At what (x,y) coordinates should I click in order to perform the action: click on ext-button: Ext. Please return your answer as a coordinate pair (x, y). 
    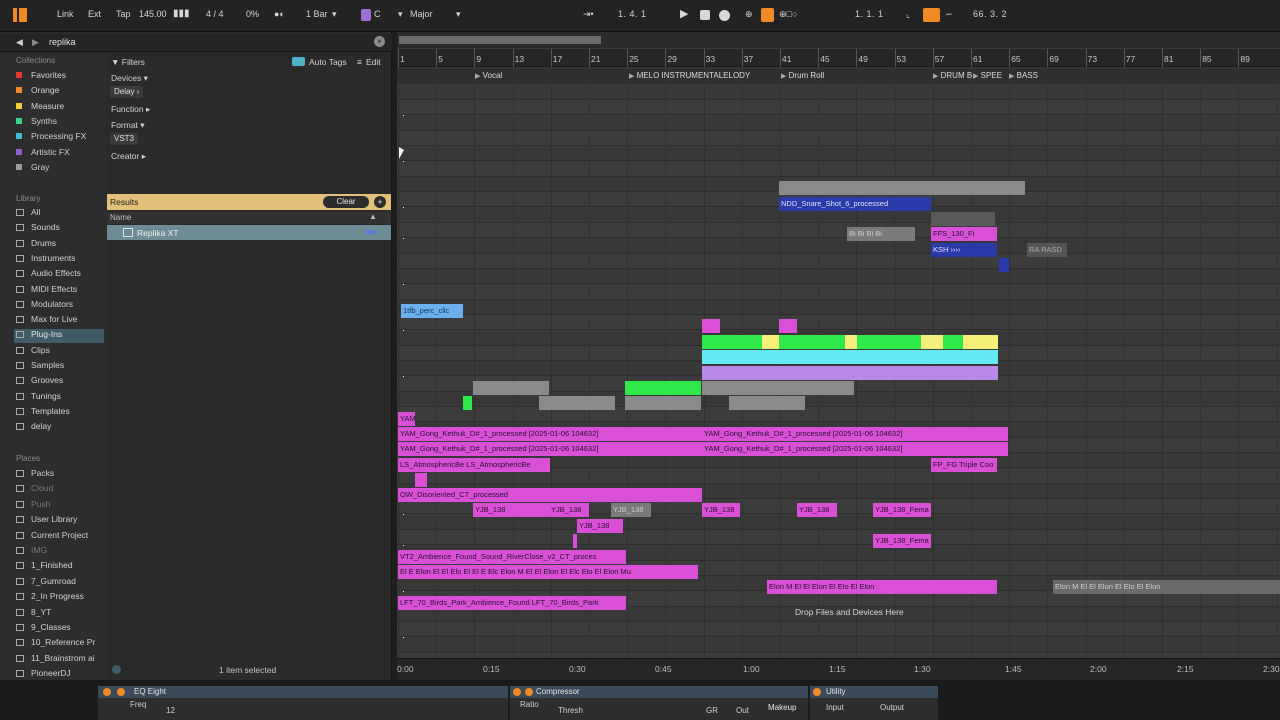
    Looking at the image, I should click on (94, 14).